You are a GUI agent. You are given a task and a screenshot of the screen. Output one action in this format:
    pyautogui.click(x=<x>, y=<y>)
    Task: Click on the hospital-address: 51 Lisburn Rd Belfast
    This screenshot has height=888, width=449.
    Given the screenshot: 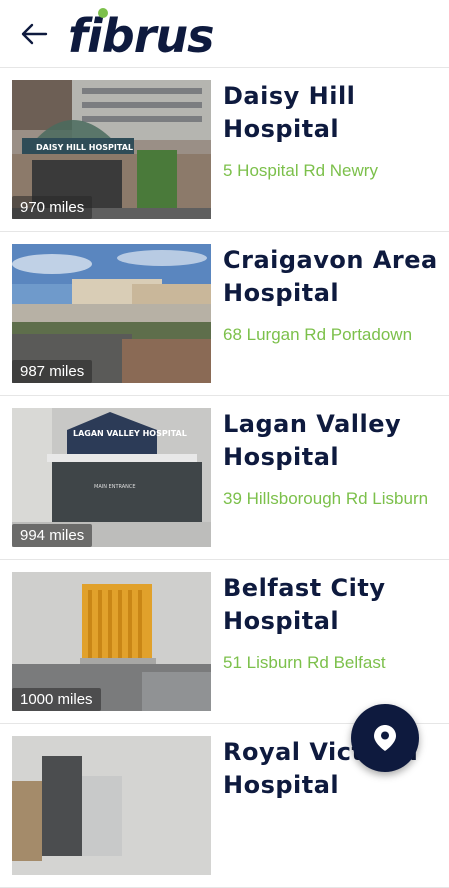 What is the action you would take?
    pyautogui.click(x=304, y=662)
    